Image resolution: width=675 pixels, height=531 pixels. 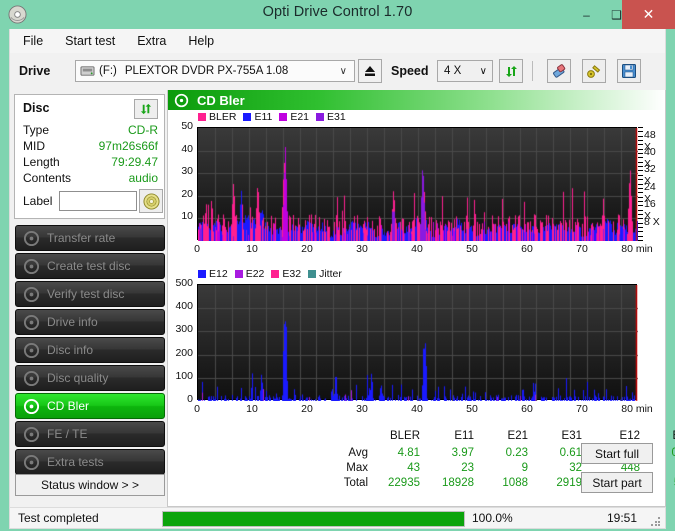 I want to click on x-tick-label: 20, so click(x=307, y=249).